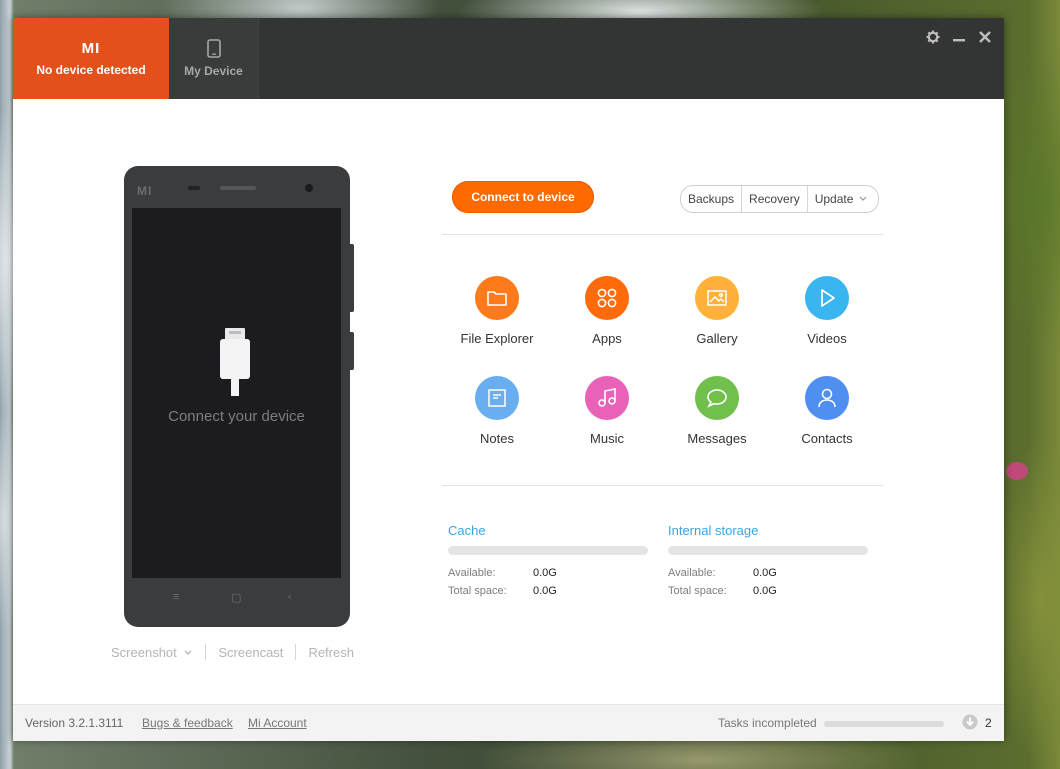 This screenshot has width=1060, height=769. Describe the element at coordinates (717, 338) in the screenshot. I see `gallery-label: Gallery` at that location.